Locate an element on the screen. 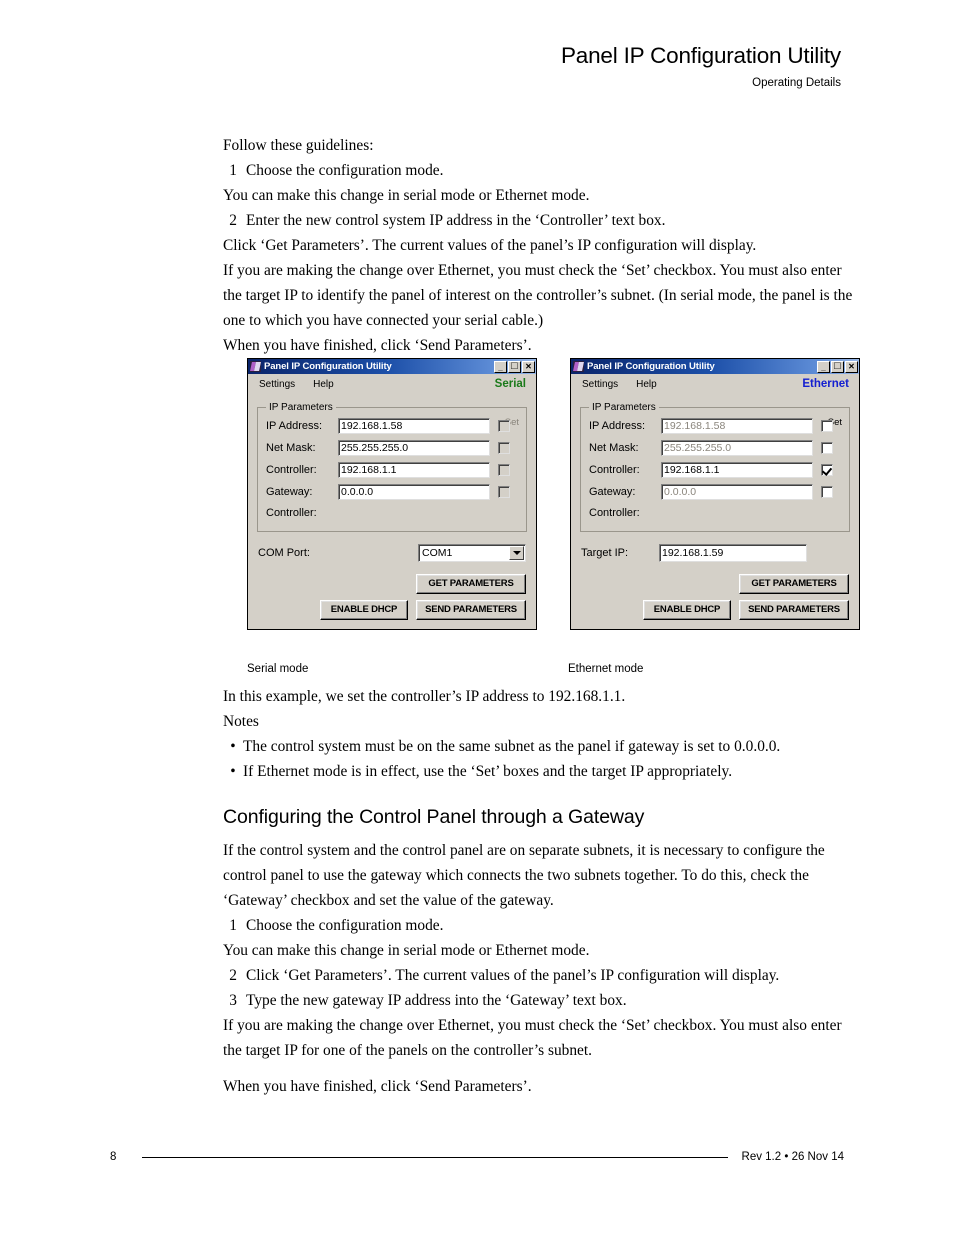  field-row-controller: Controller: 192.168.1.1 is located at coordinates (715, 470).